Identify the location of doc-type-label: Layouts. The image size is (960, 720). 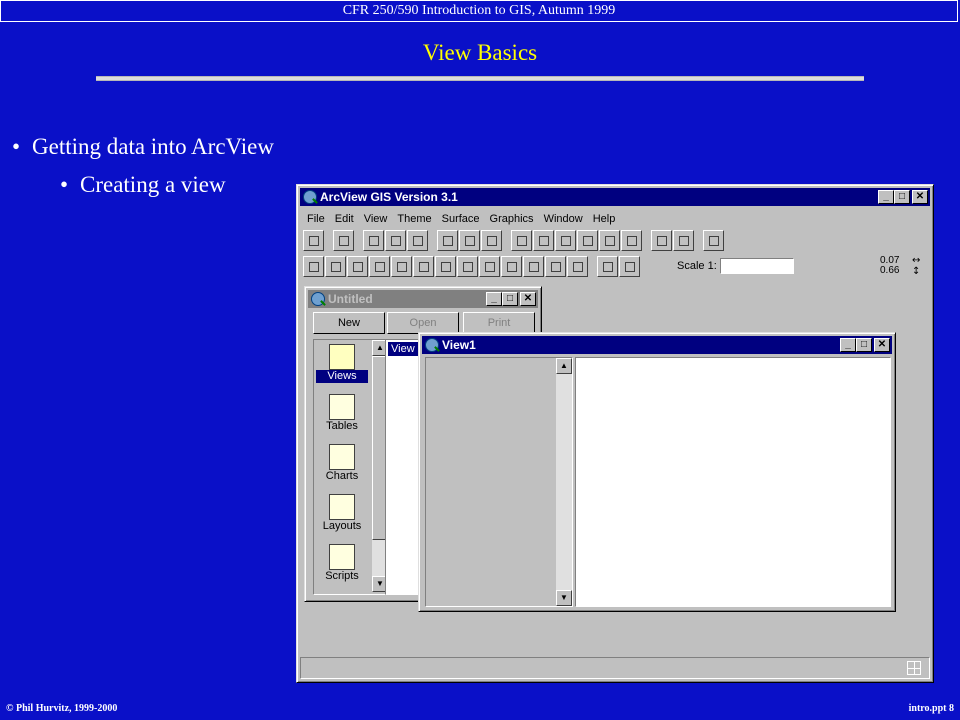
(342, 526).